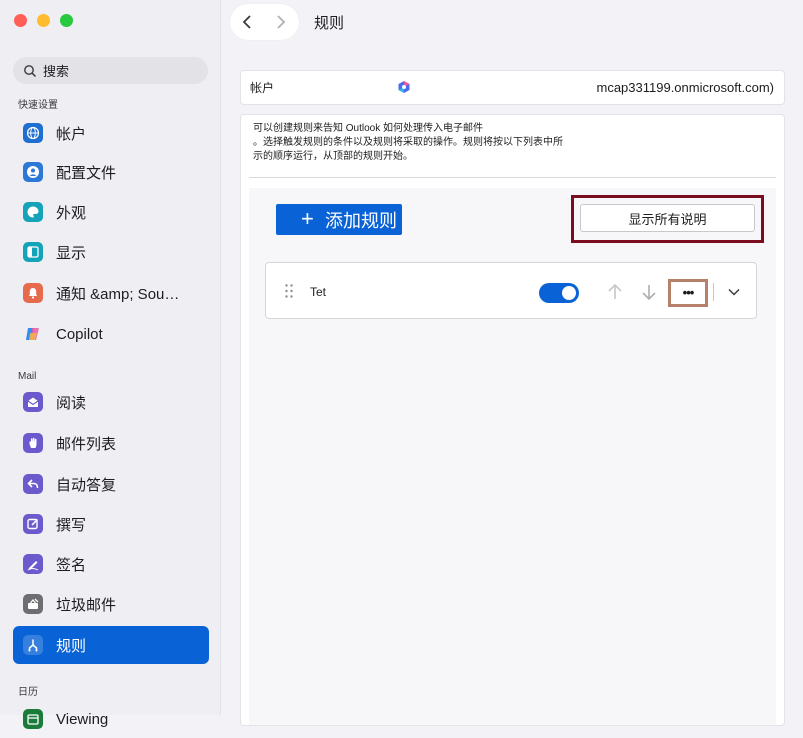 The image size is (803, 738). I want to click on sidebar-item-rules: 规则, so click(111, 645).